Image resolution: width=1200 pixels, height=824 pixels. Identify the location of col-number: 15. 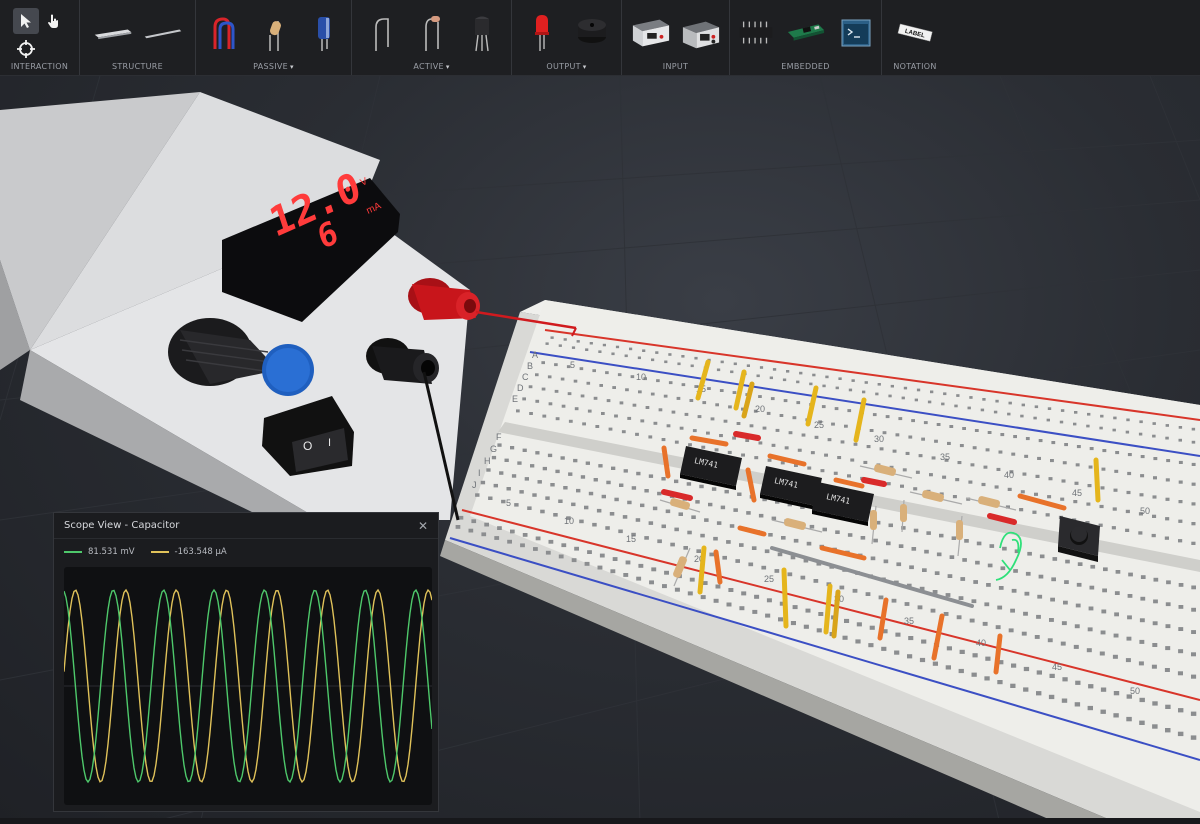
(631, 539).